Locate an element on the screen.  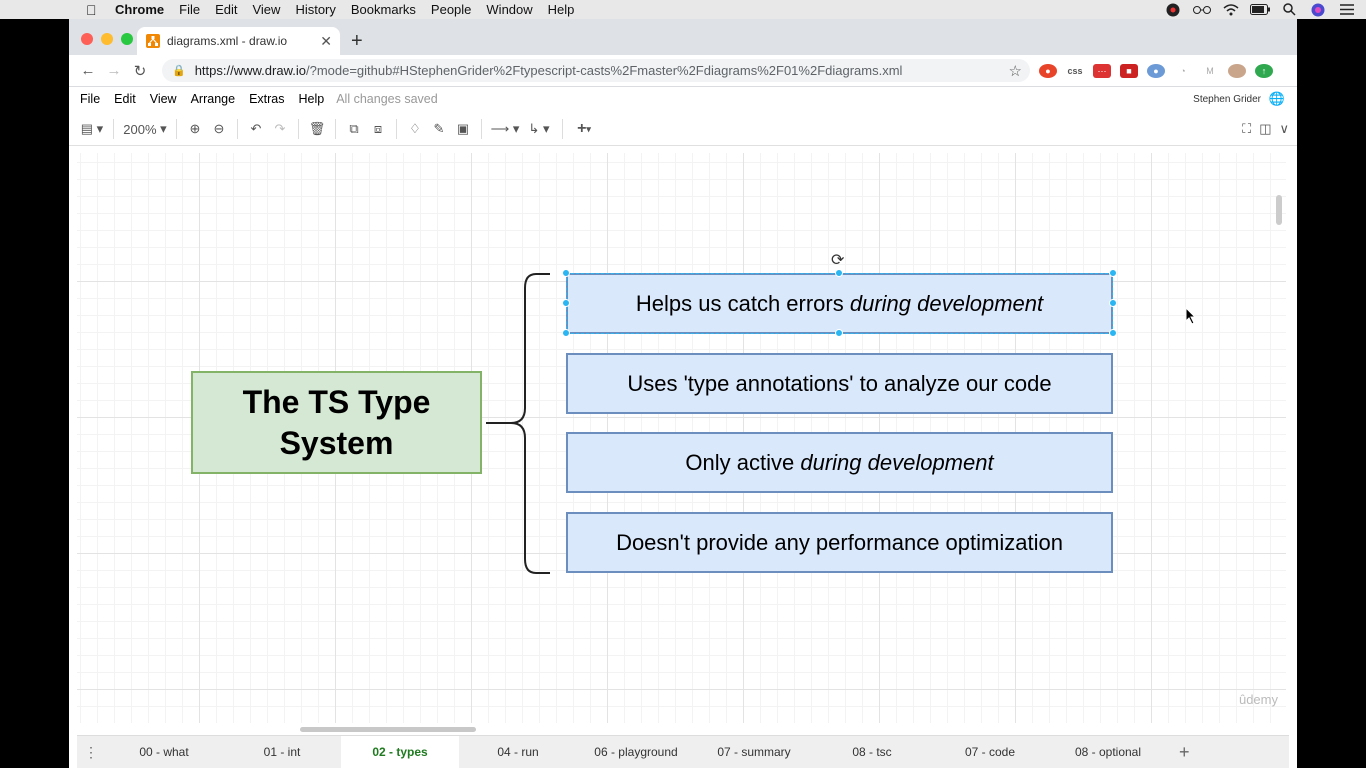
menubar-bookmarks: Bookmarks is located at coordinates (383, 9).